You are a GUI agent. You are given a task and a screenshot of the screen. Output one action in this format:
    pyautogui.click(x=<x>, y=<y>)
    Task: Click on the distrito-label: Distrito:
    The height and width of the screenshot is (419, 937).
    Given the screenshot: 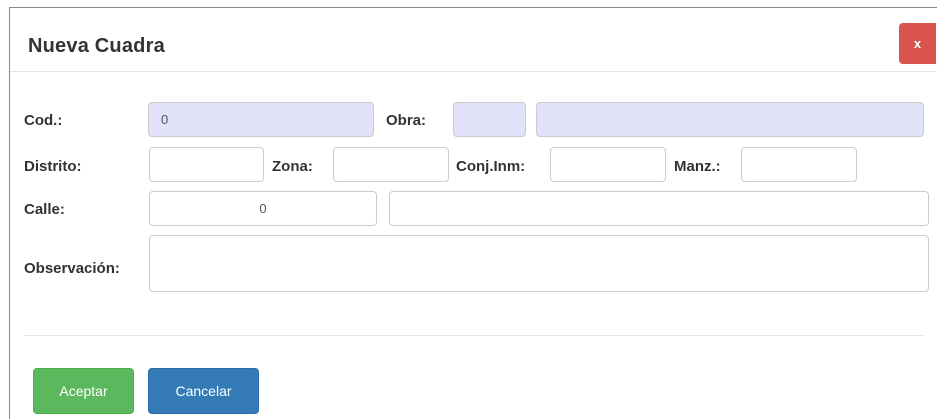 What is the action you would take?
    pyautogui.click(x=53, y=166)
    